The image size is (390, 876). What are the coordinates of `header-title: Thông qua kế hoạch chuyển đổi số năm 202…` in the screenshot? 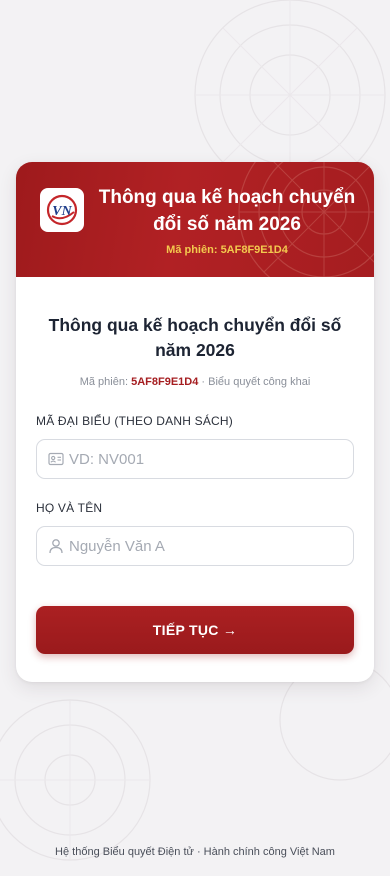 It's located at (227, 211).